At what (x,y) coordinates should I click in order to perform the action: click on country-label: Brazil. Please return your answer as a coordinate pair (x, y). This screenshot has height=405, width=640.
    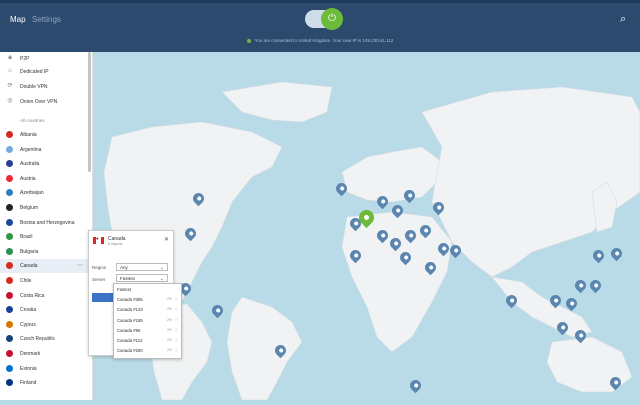
    Looking at the image, I should click on (26, 237).